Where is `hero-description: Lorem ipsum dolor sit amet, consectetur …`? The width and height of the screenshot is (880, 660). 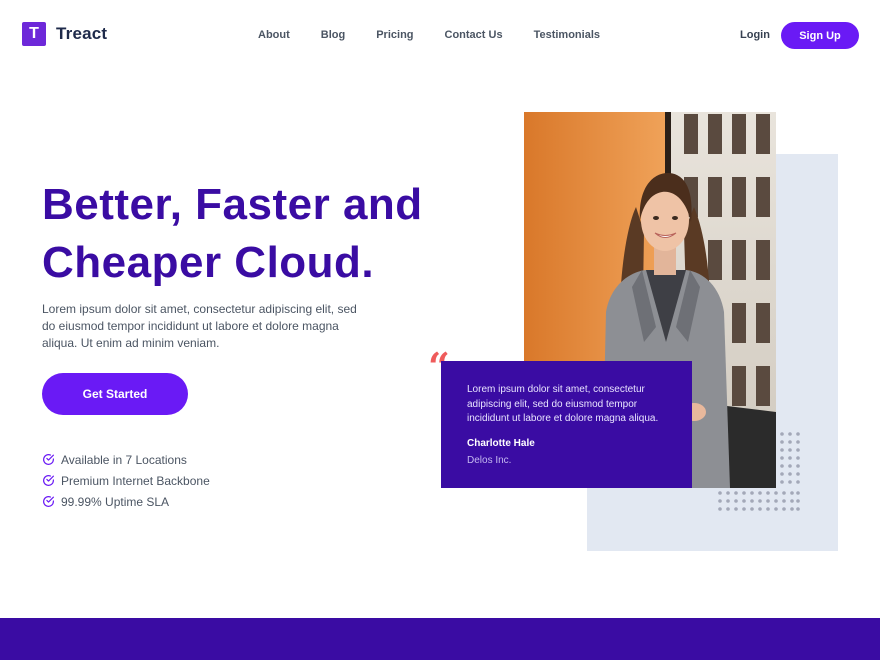 hero-description: Lorem ipsum dolor sit amet, consectetur … is located at coordinates (199, 326).